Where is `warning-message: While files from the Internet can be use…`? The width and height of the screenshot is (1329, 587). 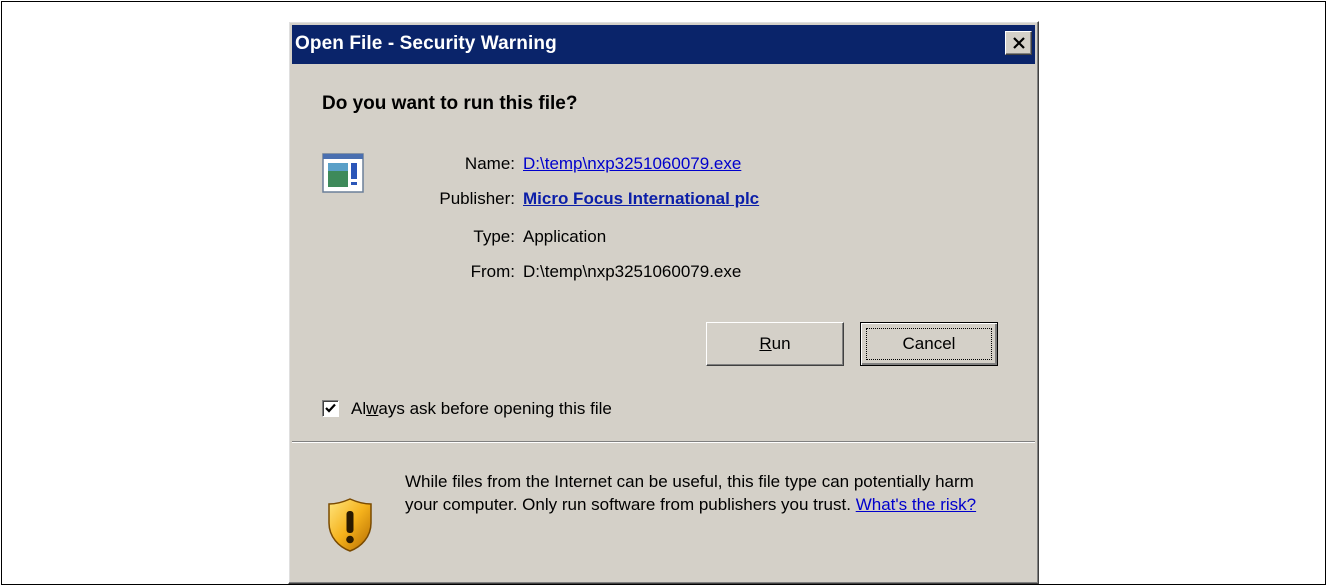
warning-message: While files from the Internet can be use… is located at coordinates (705, 493).